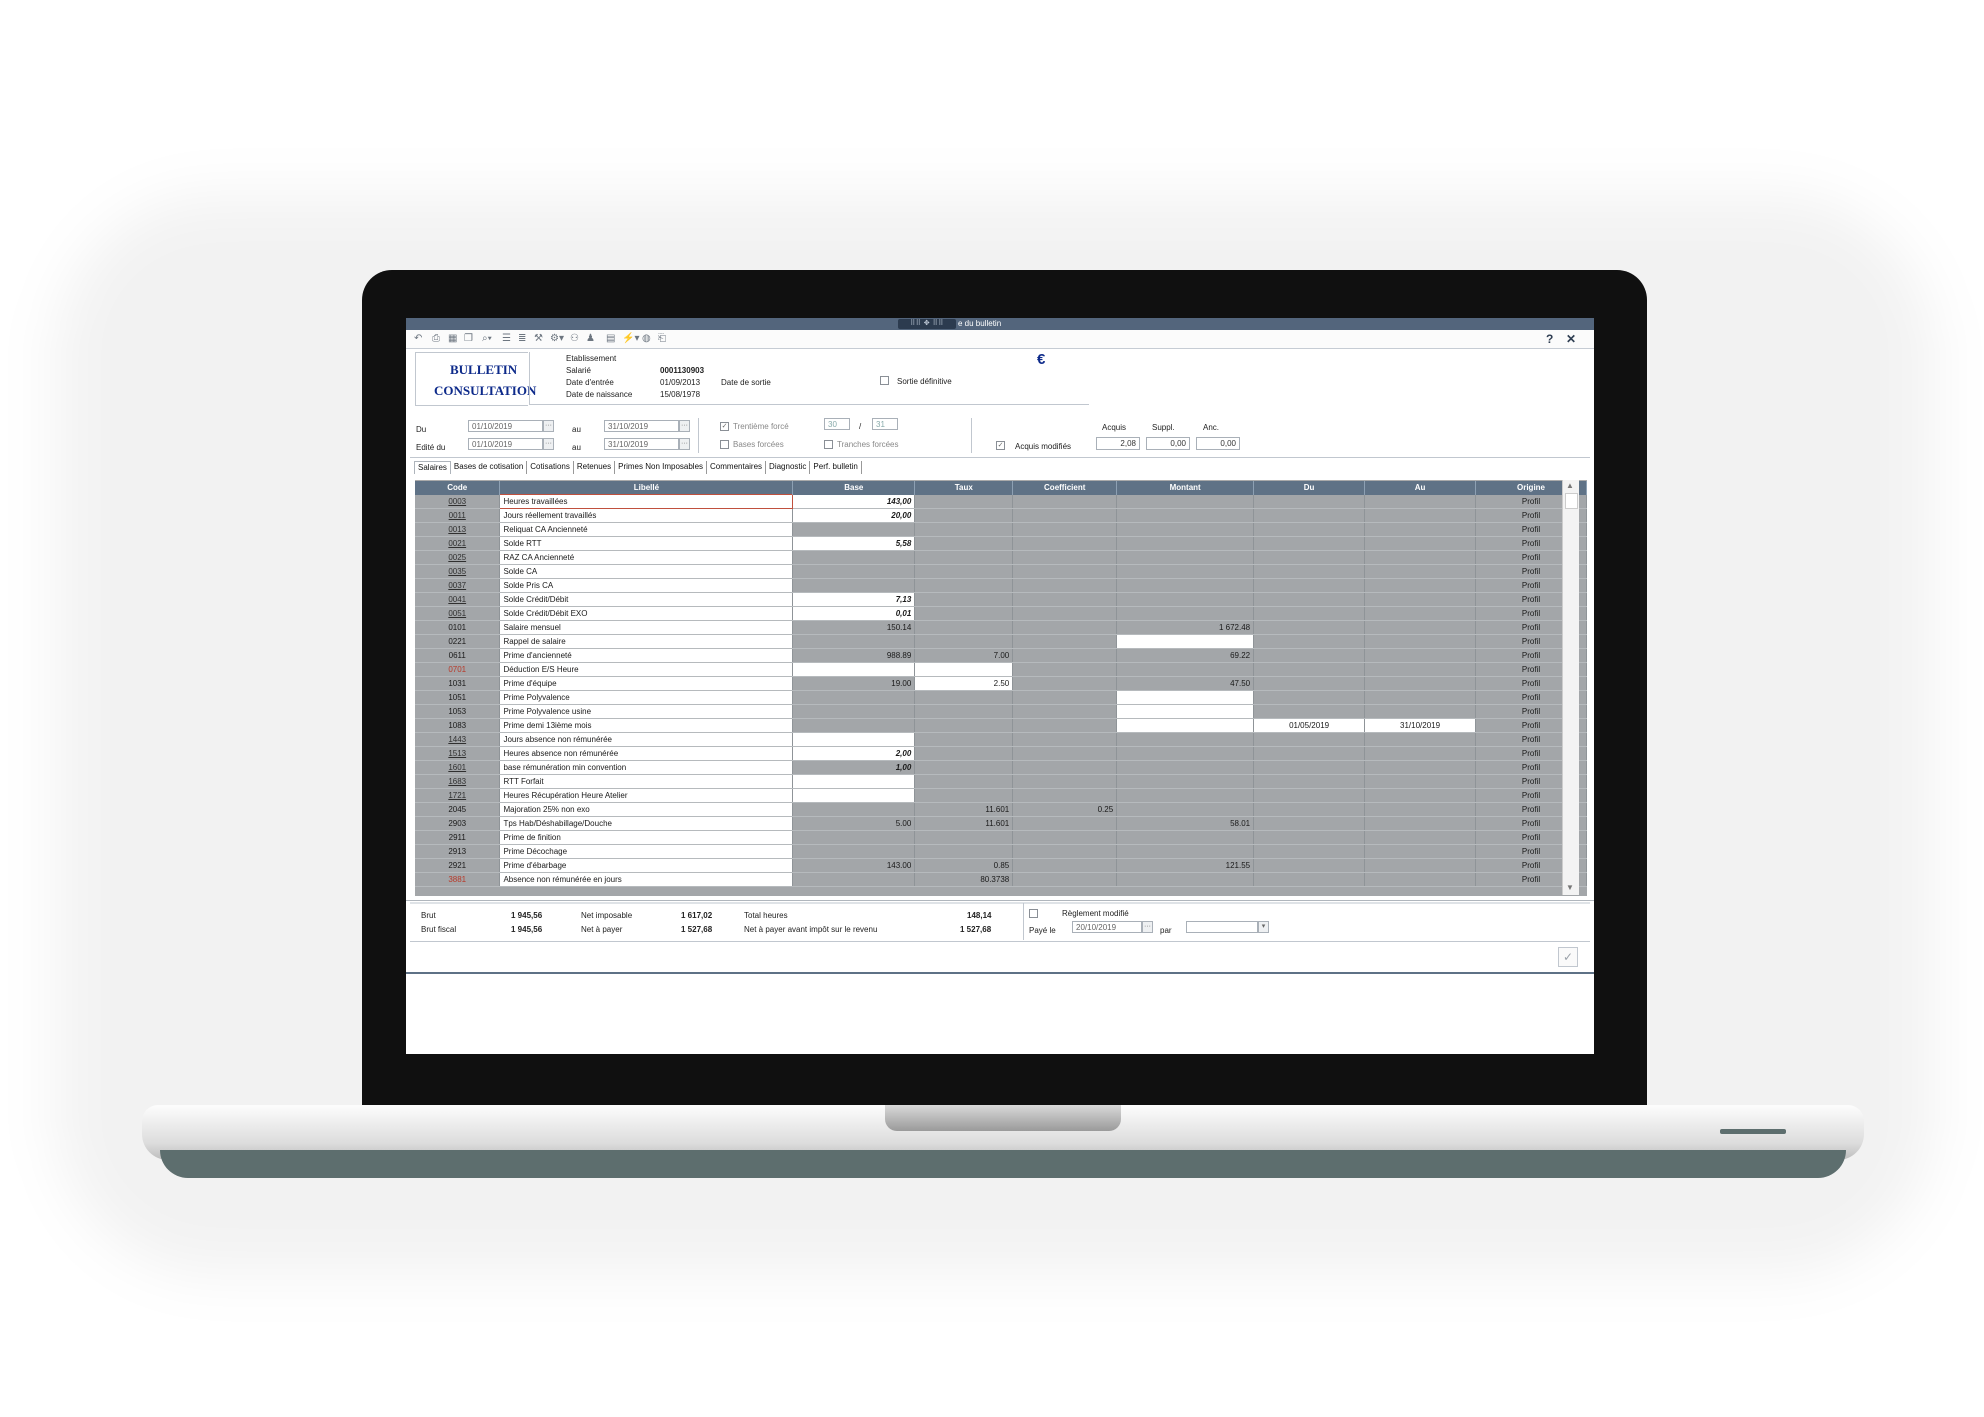  What do you see at coordinates (548, 426) in the screenshot?
I see `du-date-picker: ···` at bounding box center [548, 426].